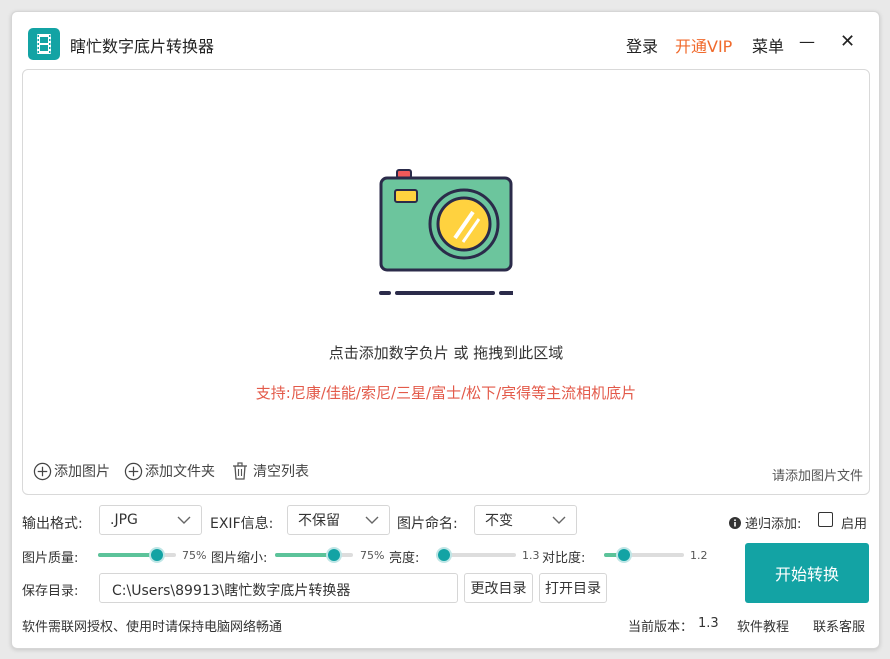 This screenshot has width=890, height=659. I want to click on version-label: 当前版本：, so click(661, 627).